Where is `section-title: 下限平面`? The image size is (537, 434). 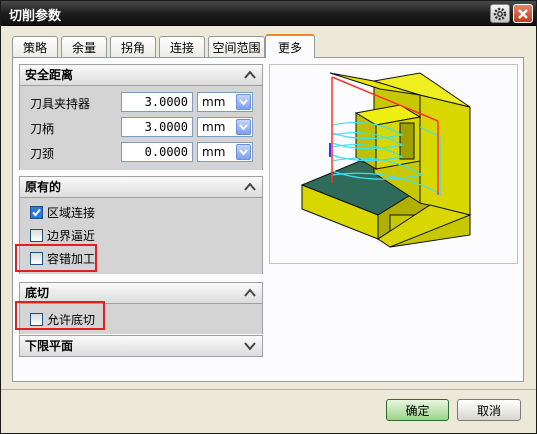
section-title: 下限平面 is located at coordinates (49, 346).